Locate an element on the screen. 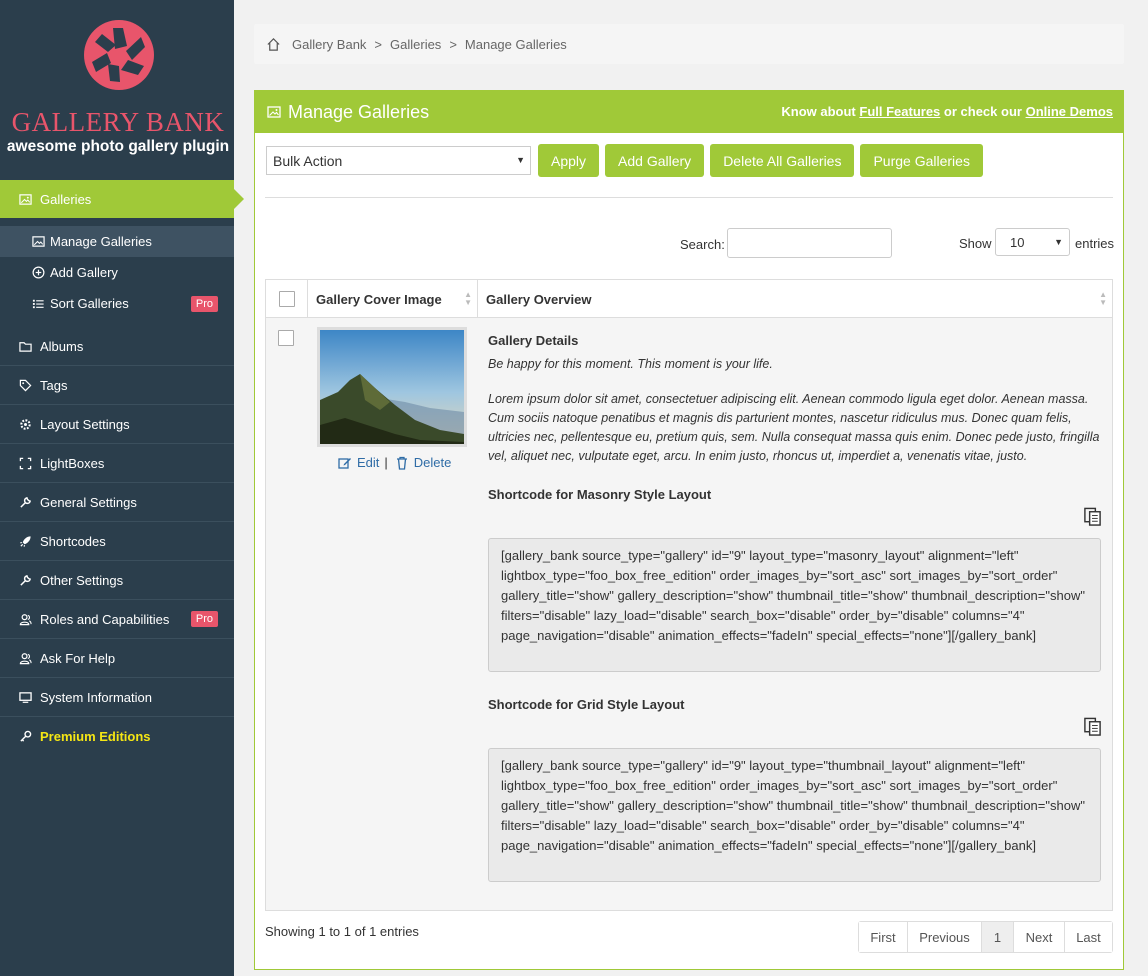  breadcrumb-item-current: Manage Galleries is located at coordinates (515, 44).